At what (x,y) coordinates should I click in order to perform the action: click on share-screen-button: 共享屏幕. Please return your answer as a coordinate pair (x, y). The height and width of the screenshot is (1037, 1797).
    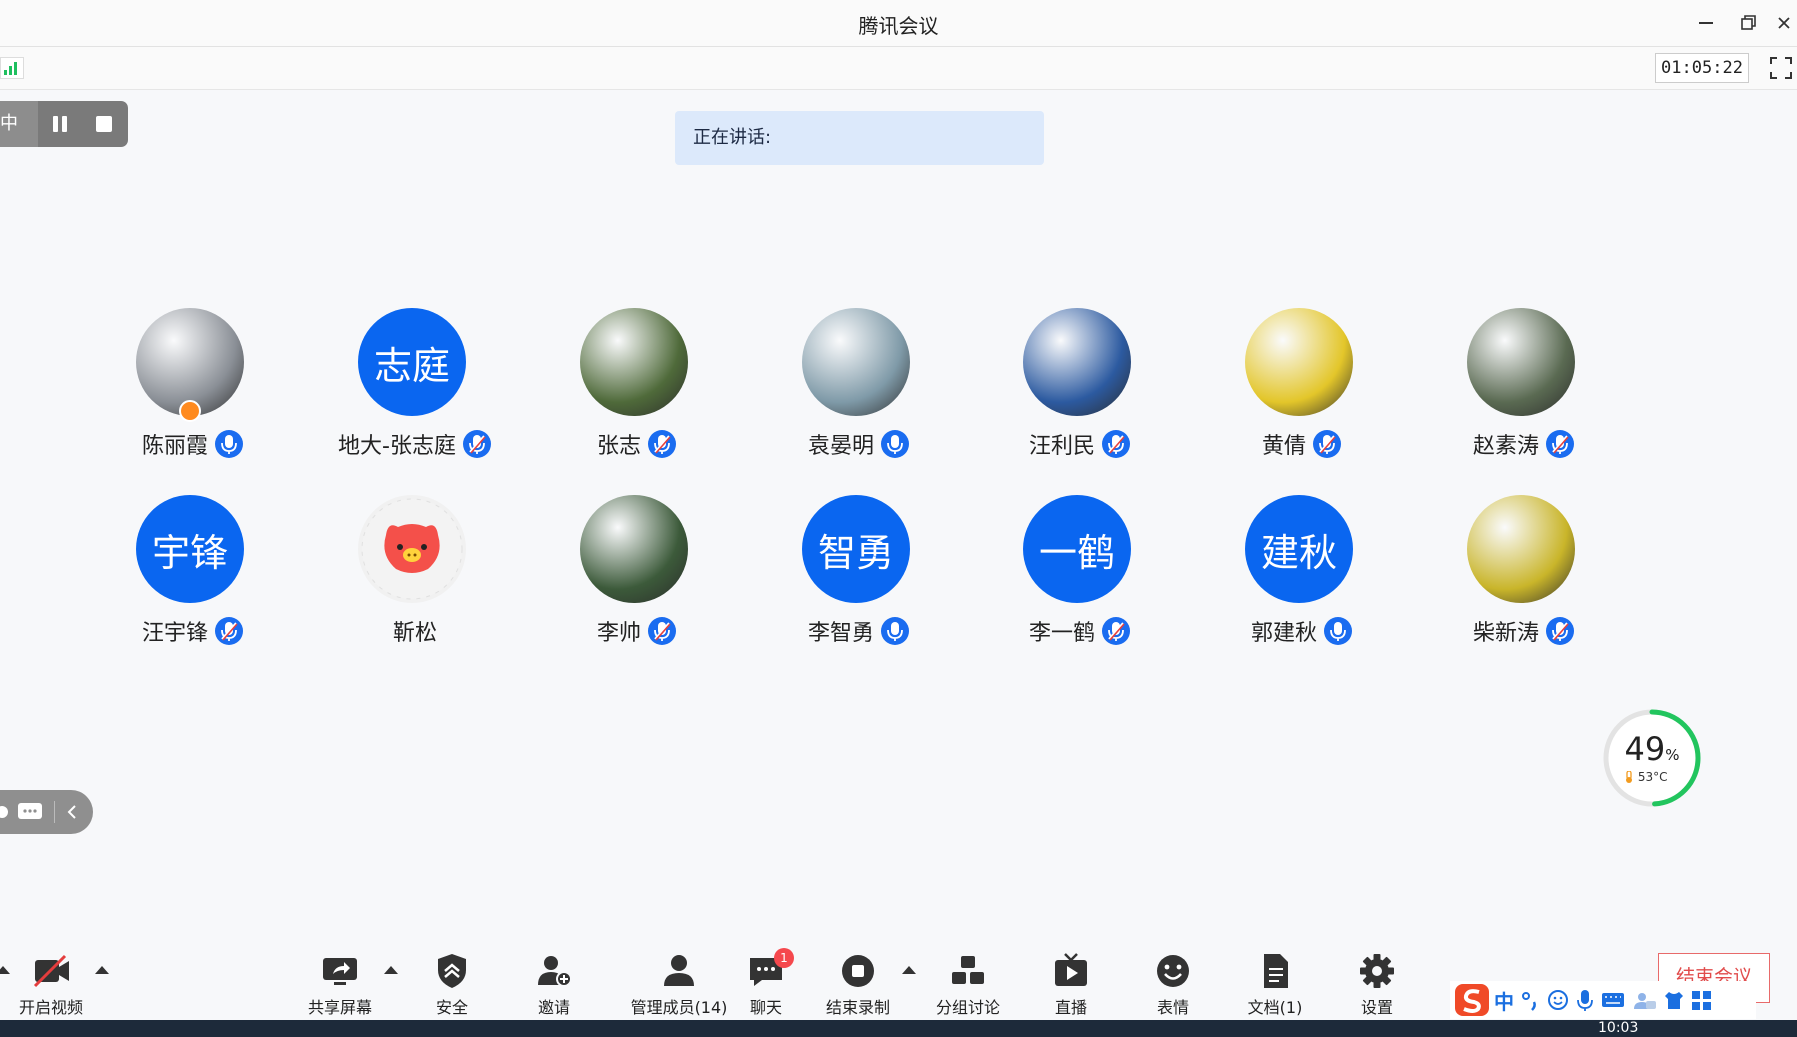
    Looking at the image, I should click on (340, 985).